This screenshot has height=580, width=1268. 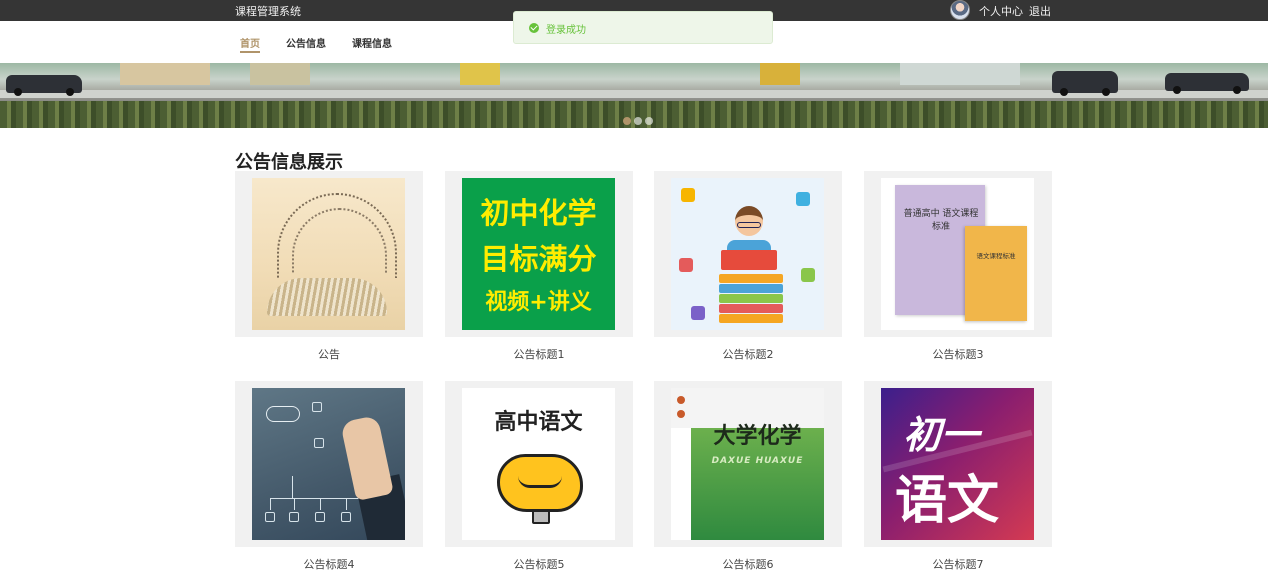 What do you see at coordinates (749, 260) in the screenshot?
I see `red-book` at bounding box center [749, 260].